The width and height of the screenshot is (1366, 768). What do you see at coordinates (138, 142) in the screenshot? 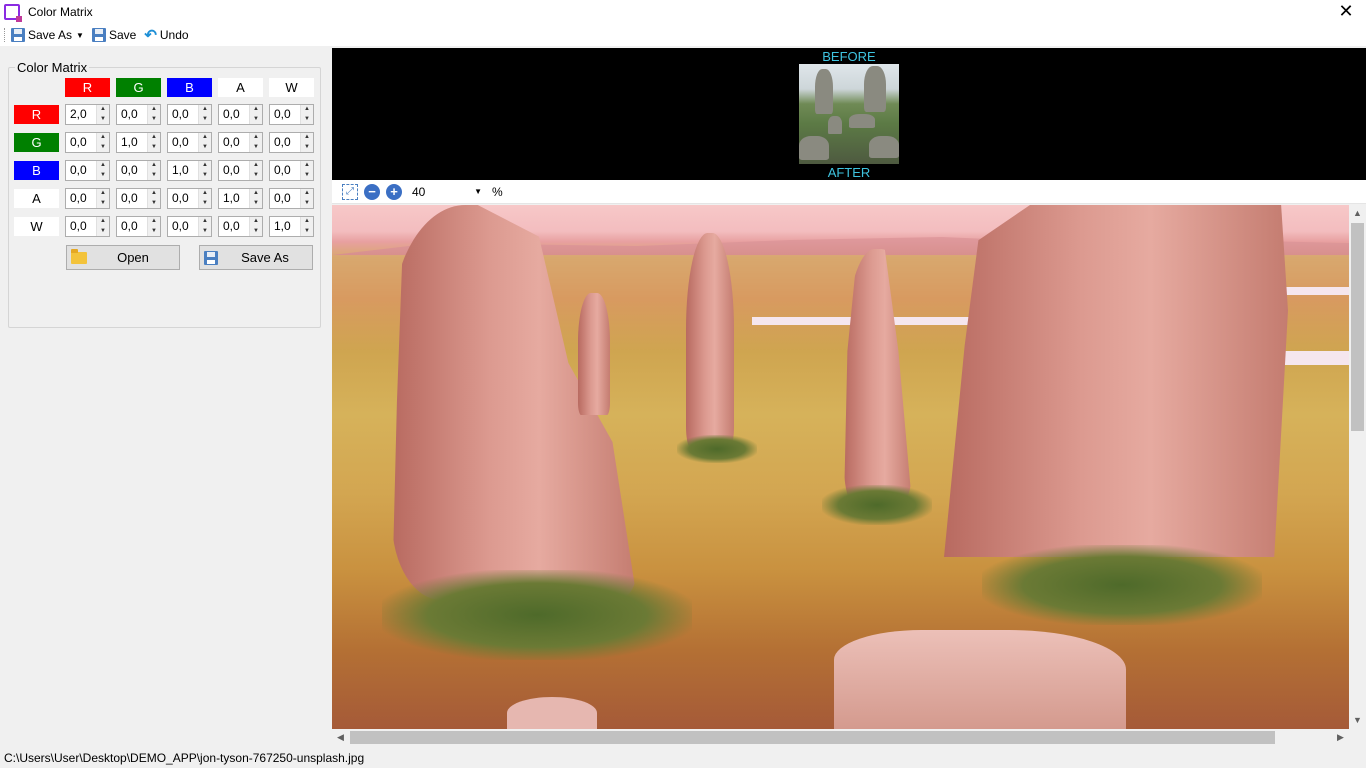
I see `matrix-cell-g-g: 1,0 ▲ ▼` at bounding box center [138, 142].